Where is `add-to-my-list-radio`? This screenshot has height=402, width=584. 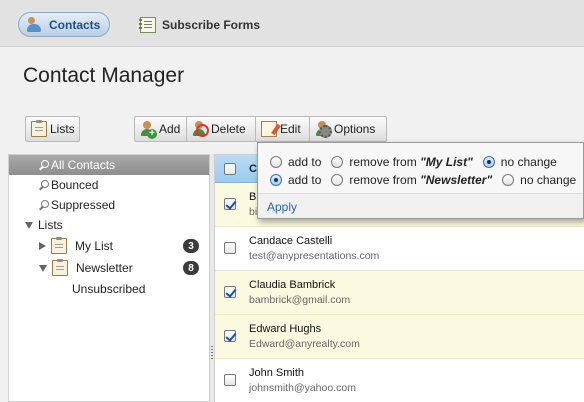
add-to-my-list-radio is located at coordinates (276, 162).